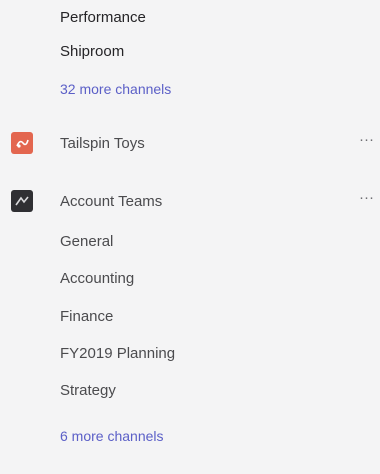 This screenshot has width=380, height=474. Describe the element at coordinates (190, 51) in the screenshot. I see `channel-item-shiproom: Shiproom` at that location.